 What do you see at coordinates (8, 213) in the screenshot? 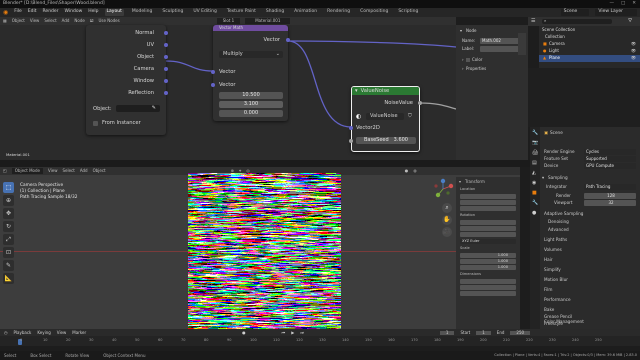
I see `move-tool-icon: ✥` at bounding box center [8, 213].